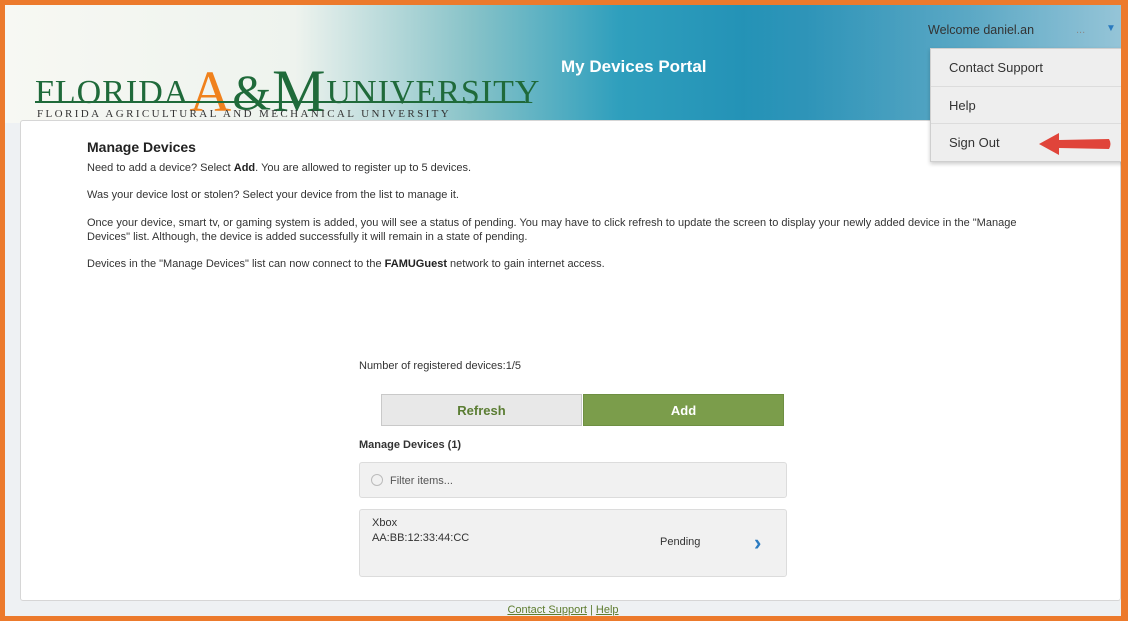 This screenshot has width=1128, height=621. What do you see at coordinates (481, 410) in the screenshot?
I see `refresh-button: Refresh` at bounding box center [481, 410].